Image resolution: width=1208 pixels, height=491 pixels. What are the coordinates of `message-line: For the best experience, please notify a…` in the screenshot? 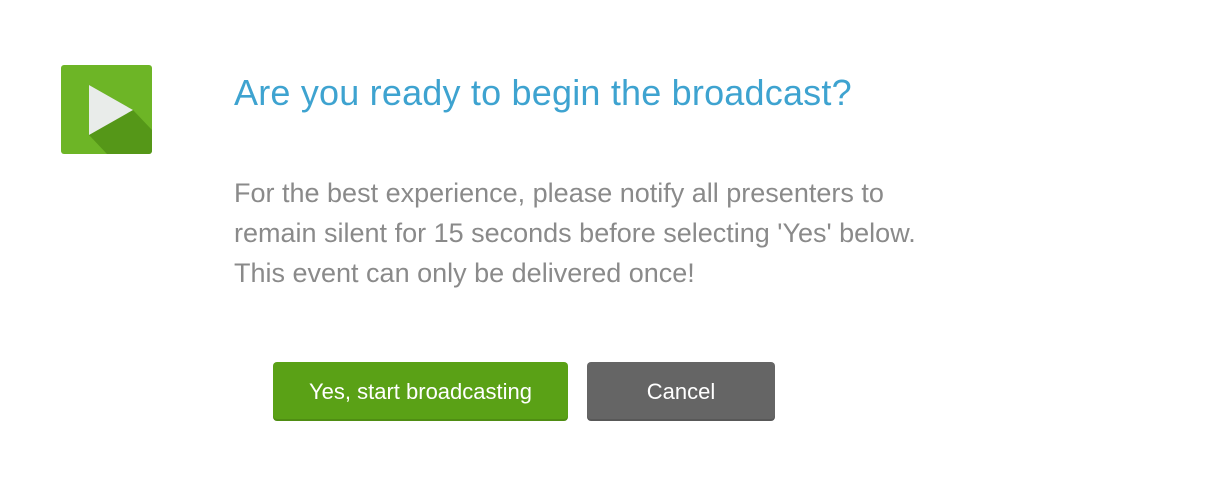 It's located at (559, 193).